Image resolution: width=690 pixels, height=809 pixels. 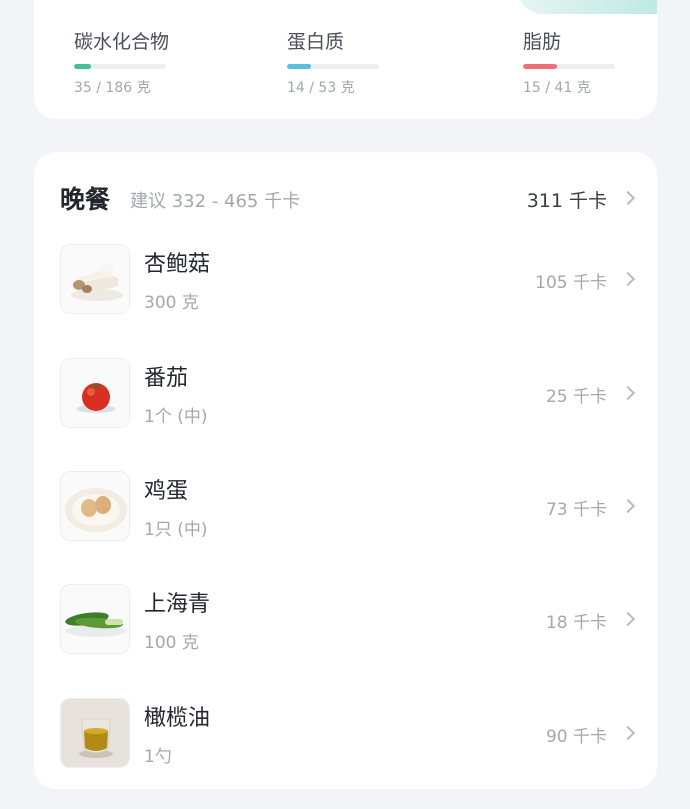 What do you see at coordinates (576, 397) in the screenshot?
I see `food-kcal: 25 千卡` at bounding box center [576, 397].